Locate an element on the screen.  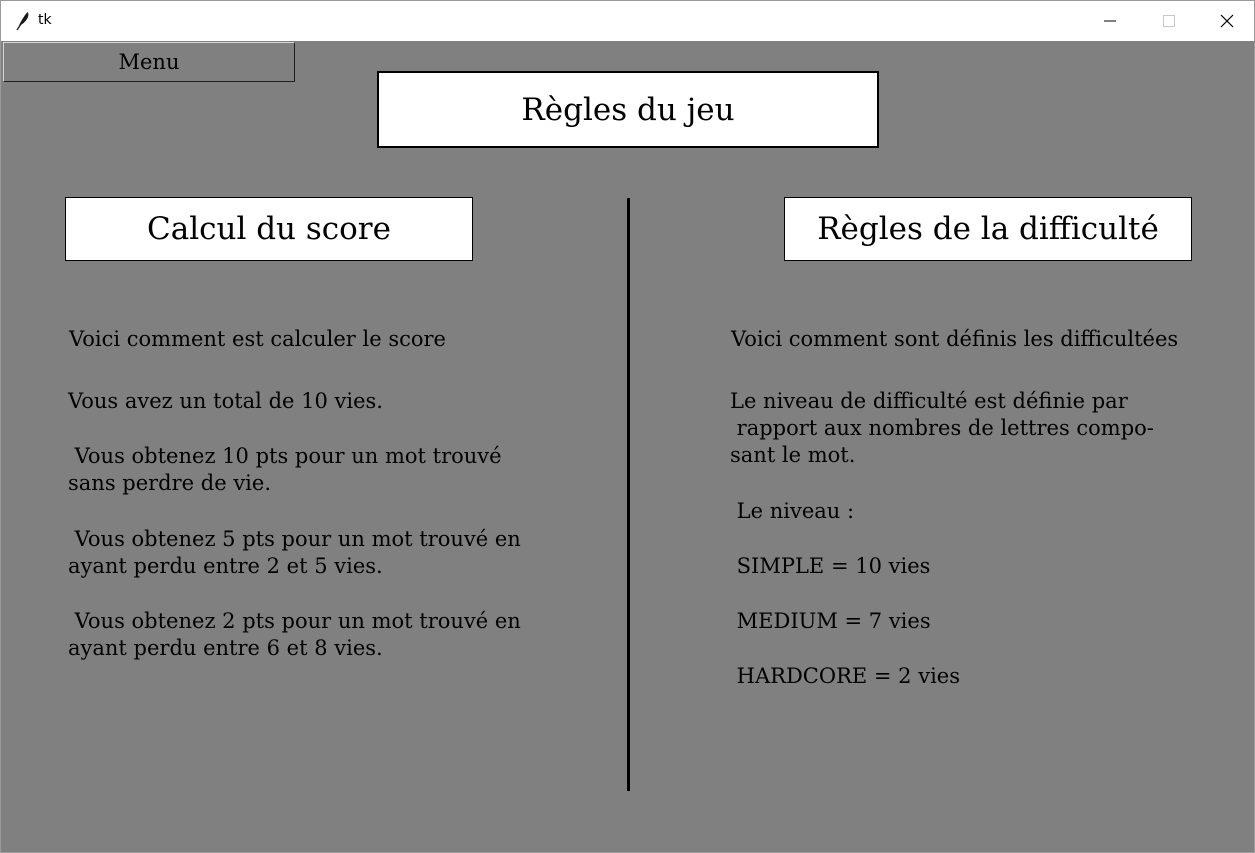
maximize-button is located at coordinates (1169, 21).